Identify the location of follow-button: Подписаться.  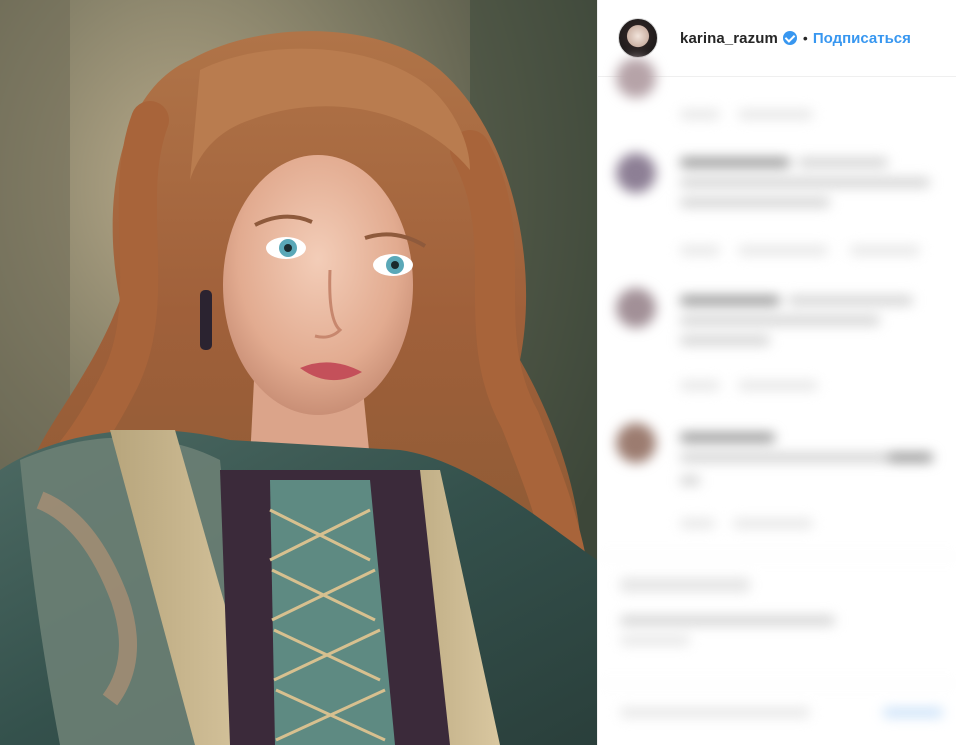
(862, 38).